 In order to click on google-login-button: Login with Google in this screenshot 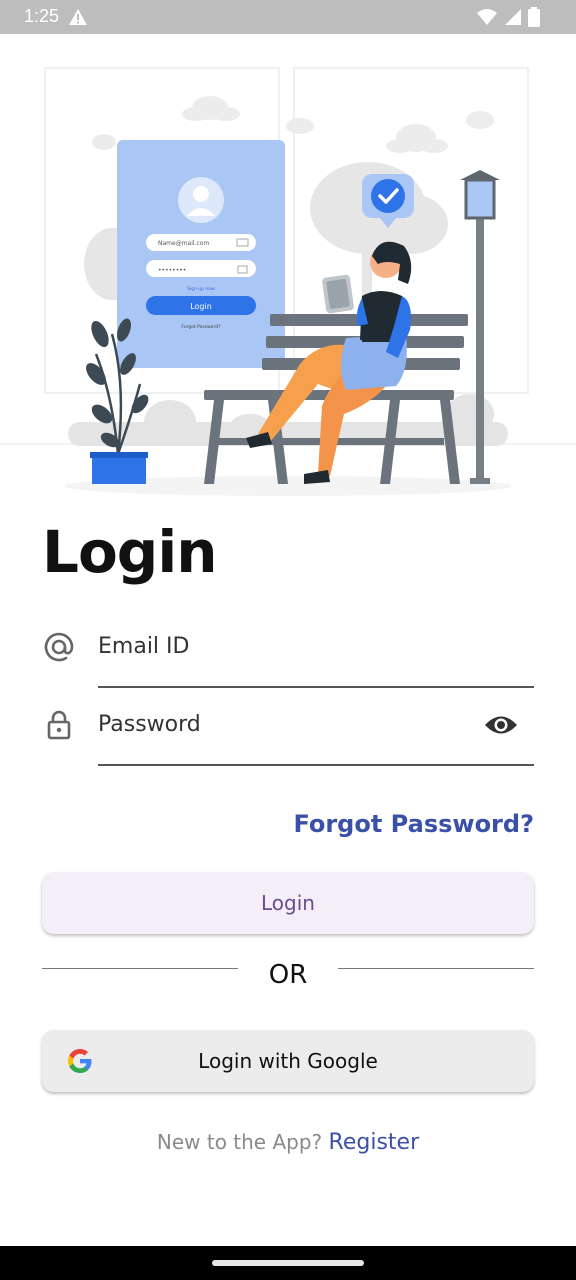, I will do `click(288, 1061)`.